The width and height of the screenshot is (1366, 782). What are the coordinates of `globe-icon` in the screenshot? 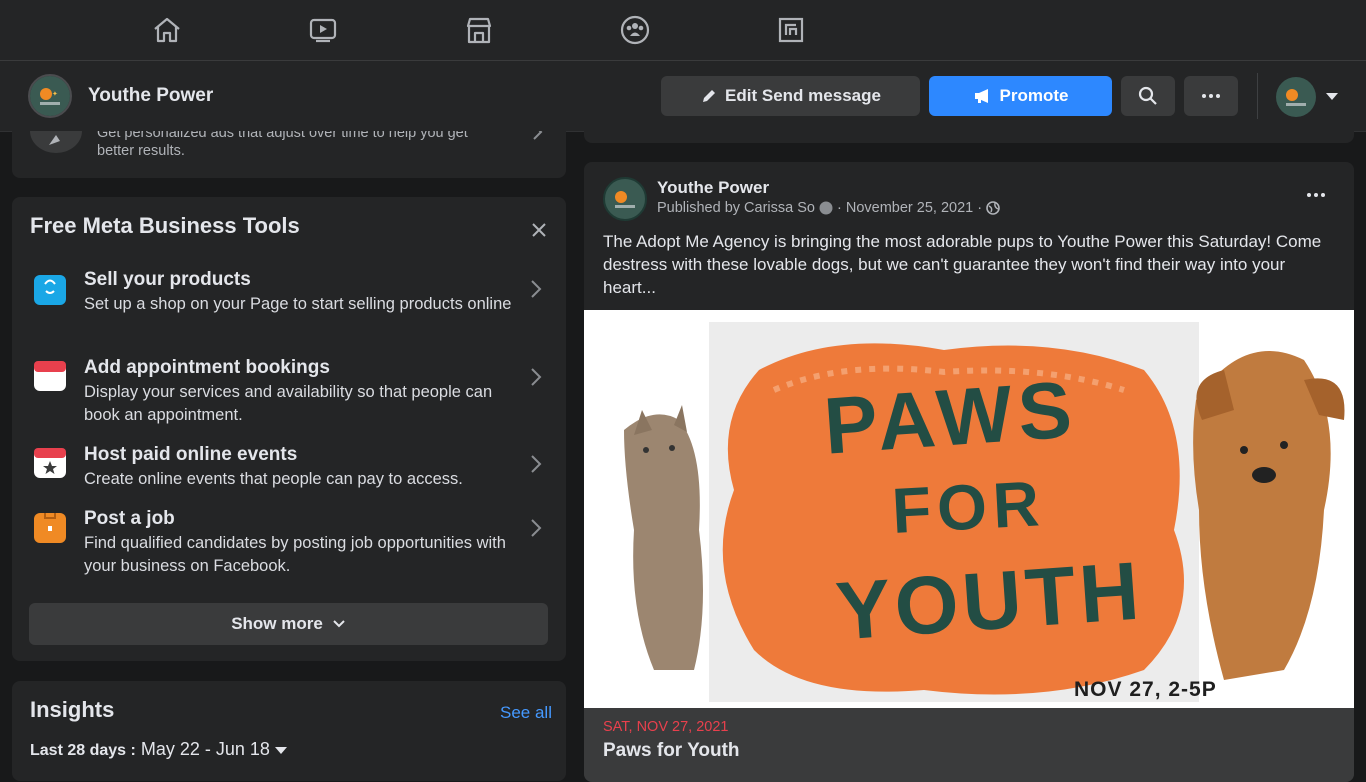 It's located at (993, 208).